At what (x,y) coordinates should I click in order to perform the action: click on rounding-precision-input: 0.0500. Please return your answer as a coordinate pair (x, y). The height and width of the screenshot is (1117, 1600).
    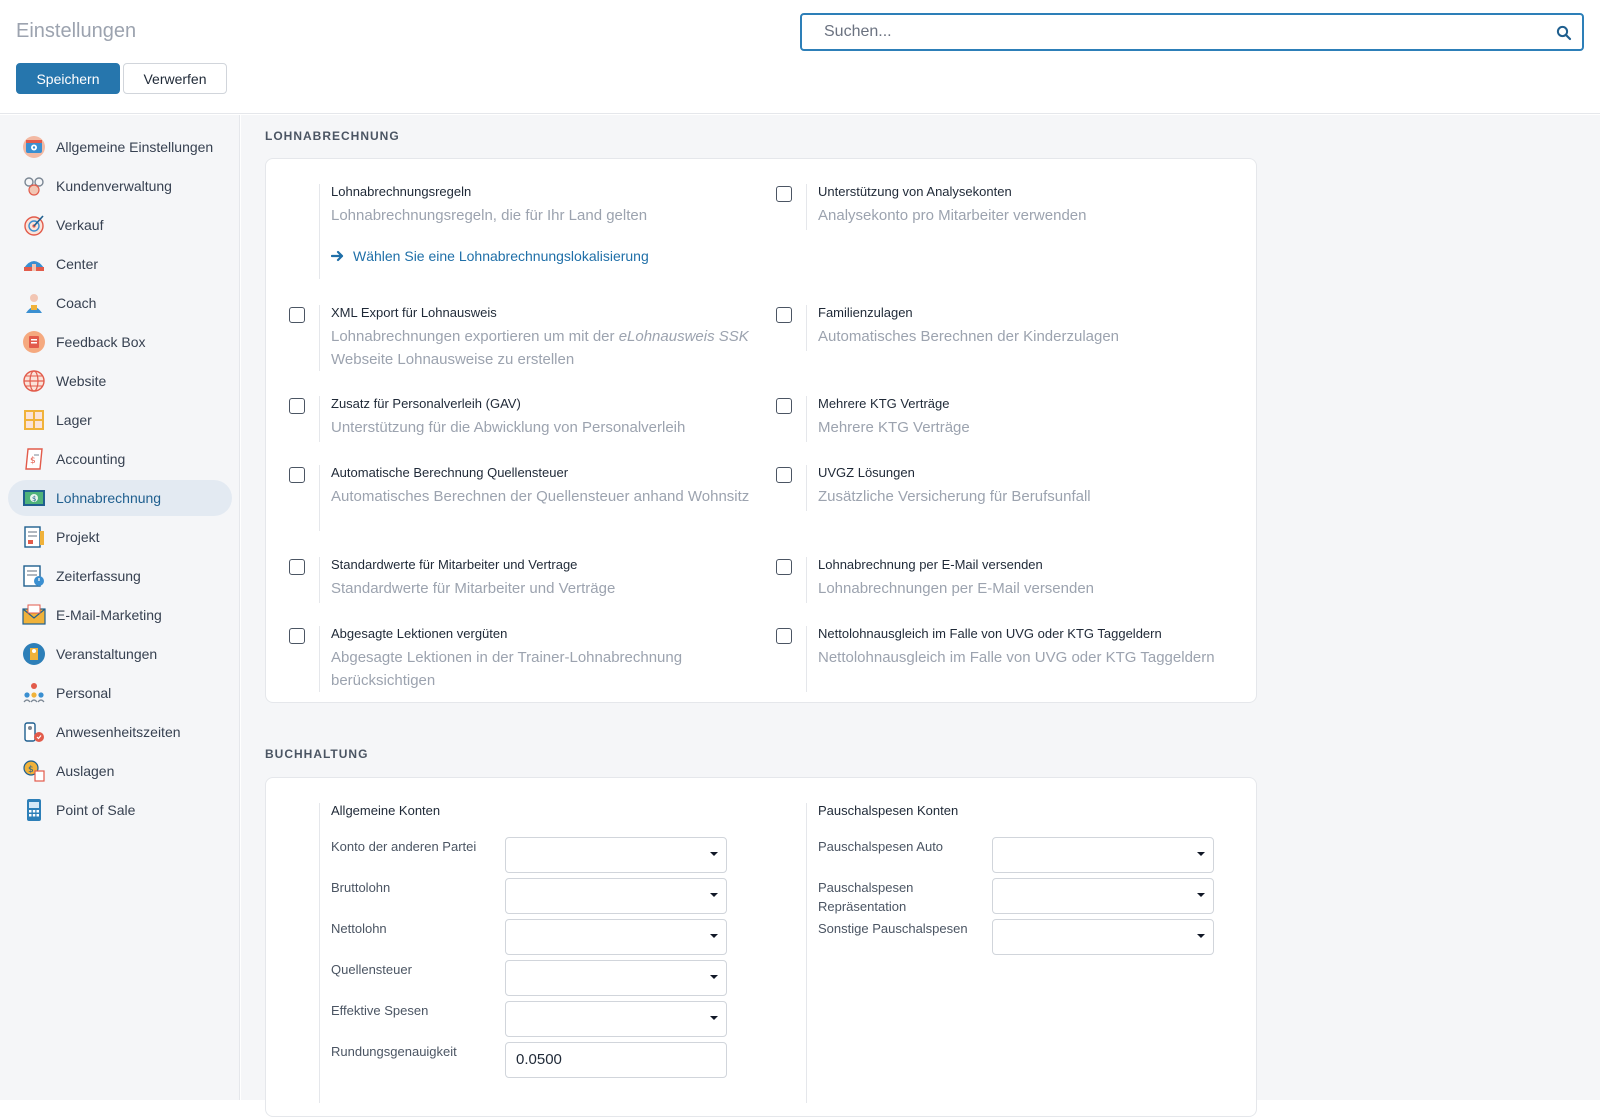
    Looking at the image, I should click on (616, 1060).